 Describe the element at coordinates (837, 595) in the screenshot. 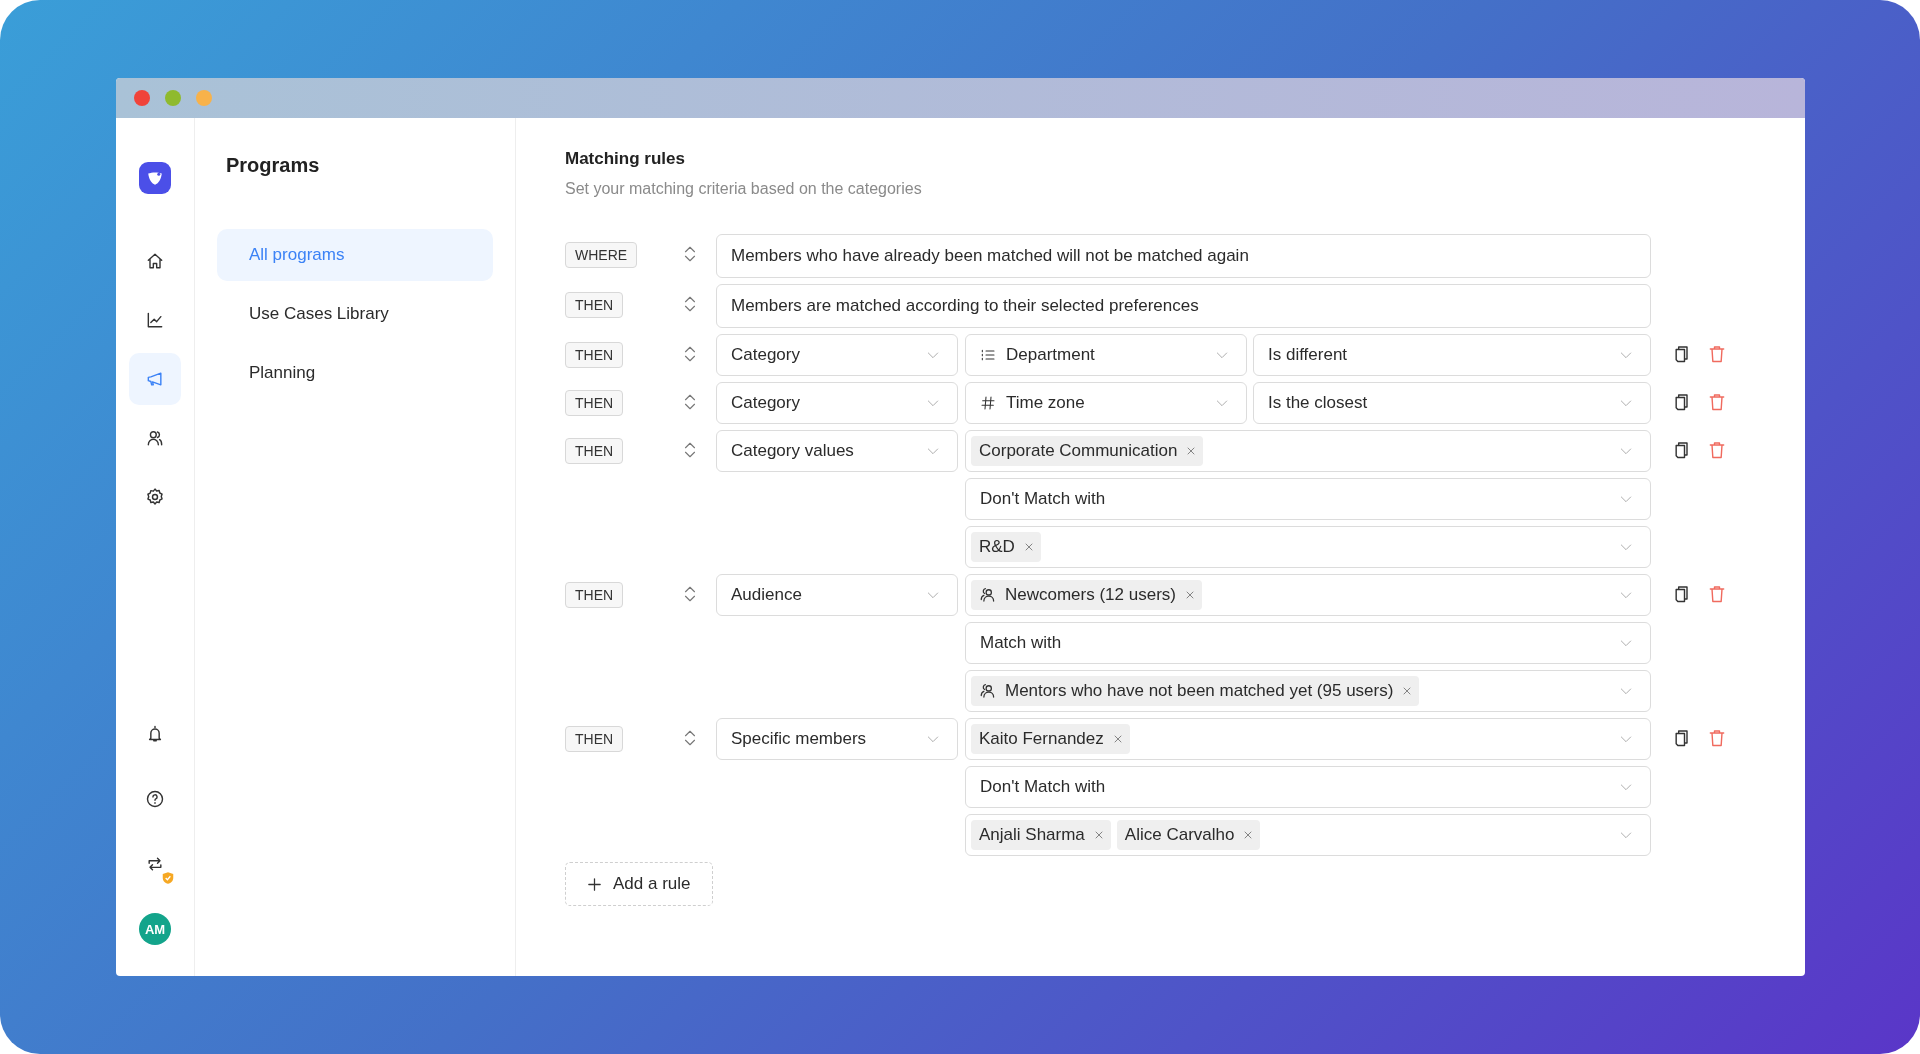

I see `dropdown: Audience` at that location.